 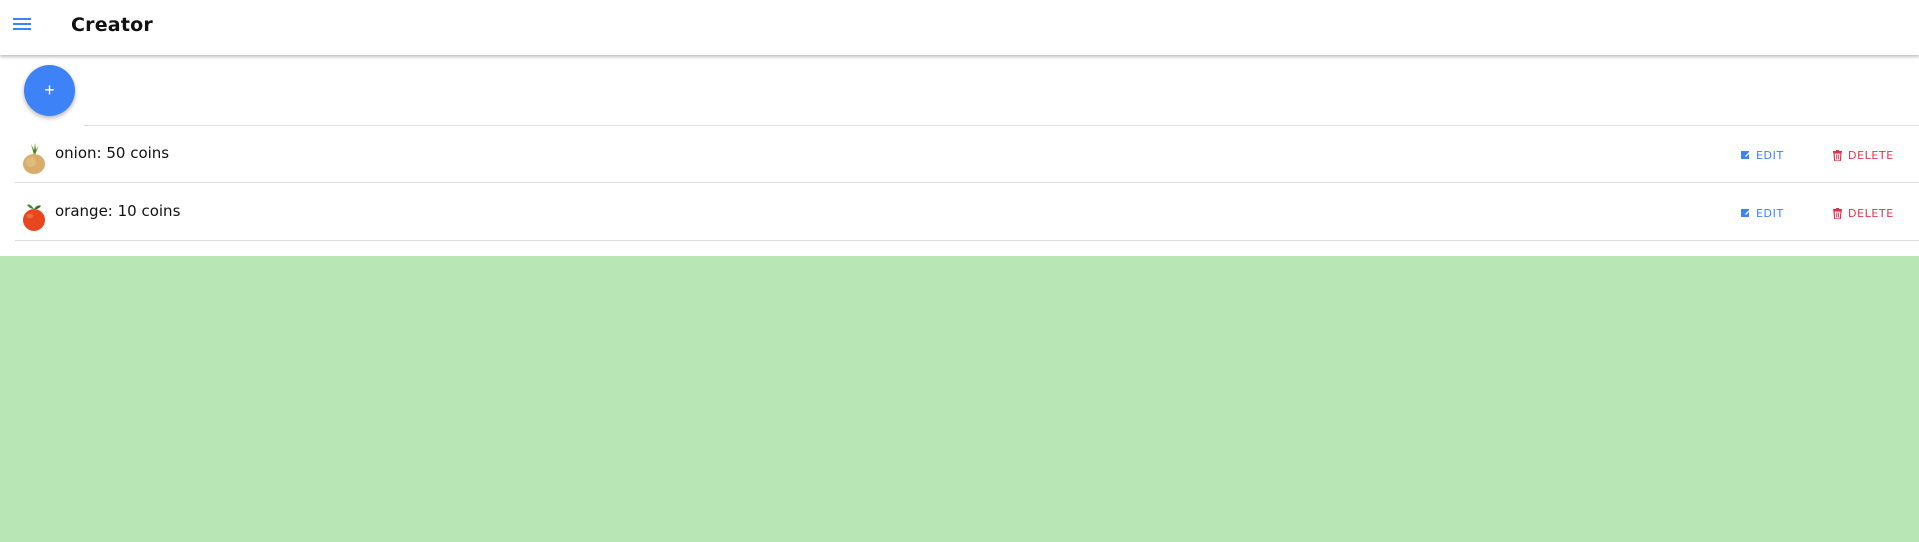 What do you see at coordinates (112, 25) in the screenshot?
I see `app-title: Creator` at bounding box center [112, 25].